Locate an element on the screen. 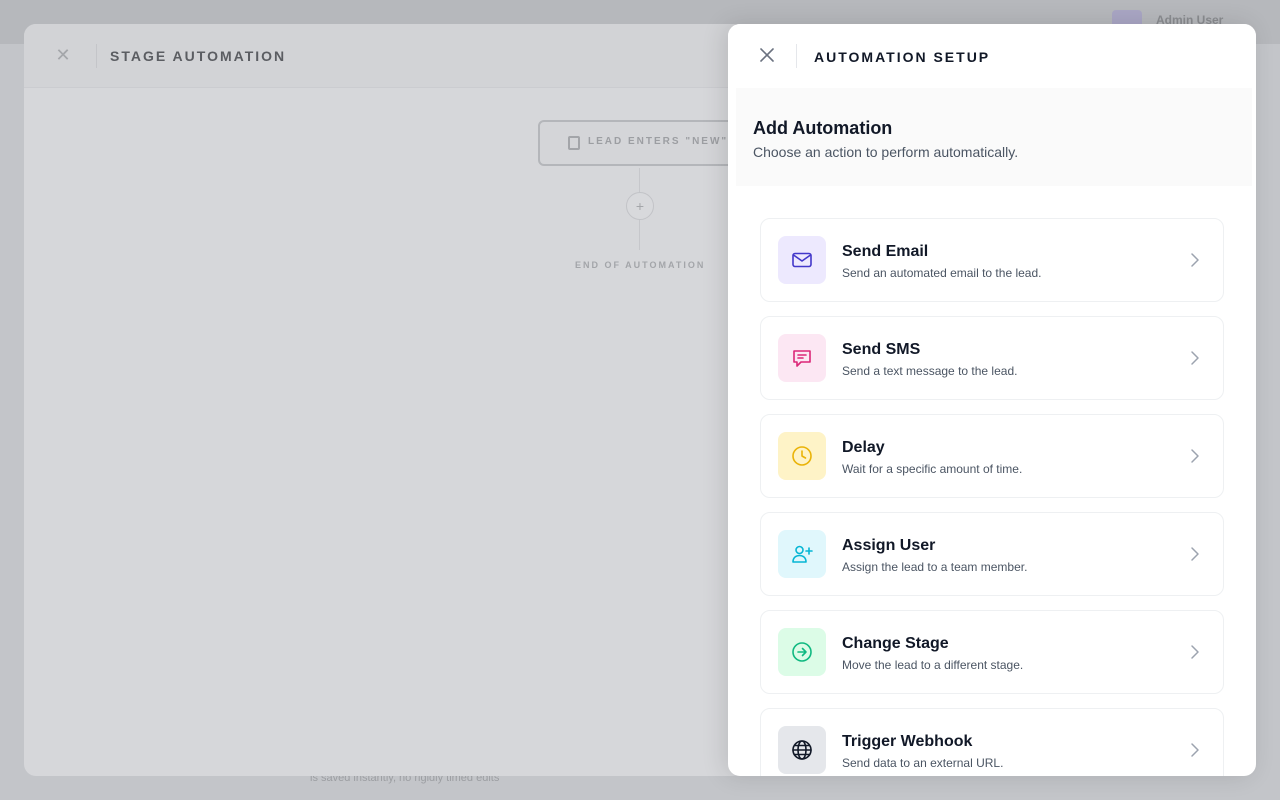 The height and width of the screenshot is (800, 1280). action-title: Send SMS is located at coordinates (881, 349).